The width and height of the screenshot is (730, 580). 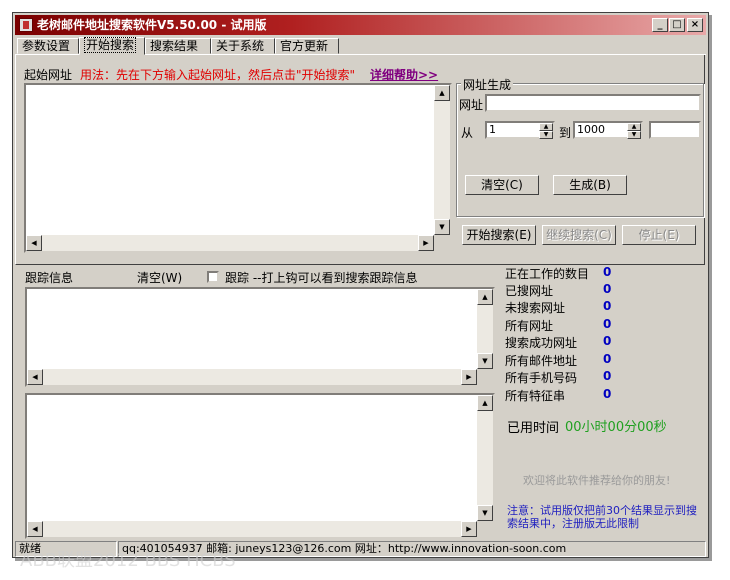 I want to click on url-gen-group: 网址生成 网址 从 1 ▲ ▼ 到 1000 ▲ ▼ 清空(C) 生成(B), so click(x=580, y=146).